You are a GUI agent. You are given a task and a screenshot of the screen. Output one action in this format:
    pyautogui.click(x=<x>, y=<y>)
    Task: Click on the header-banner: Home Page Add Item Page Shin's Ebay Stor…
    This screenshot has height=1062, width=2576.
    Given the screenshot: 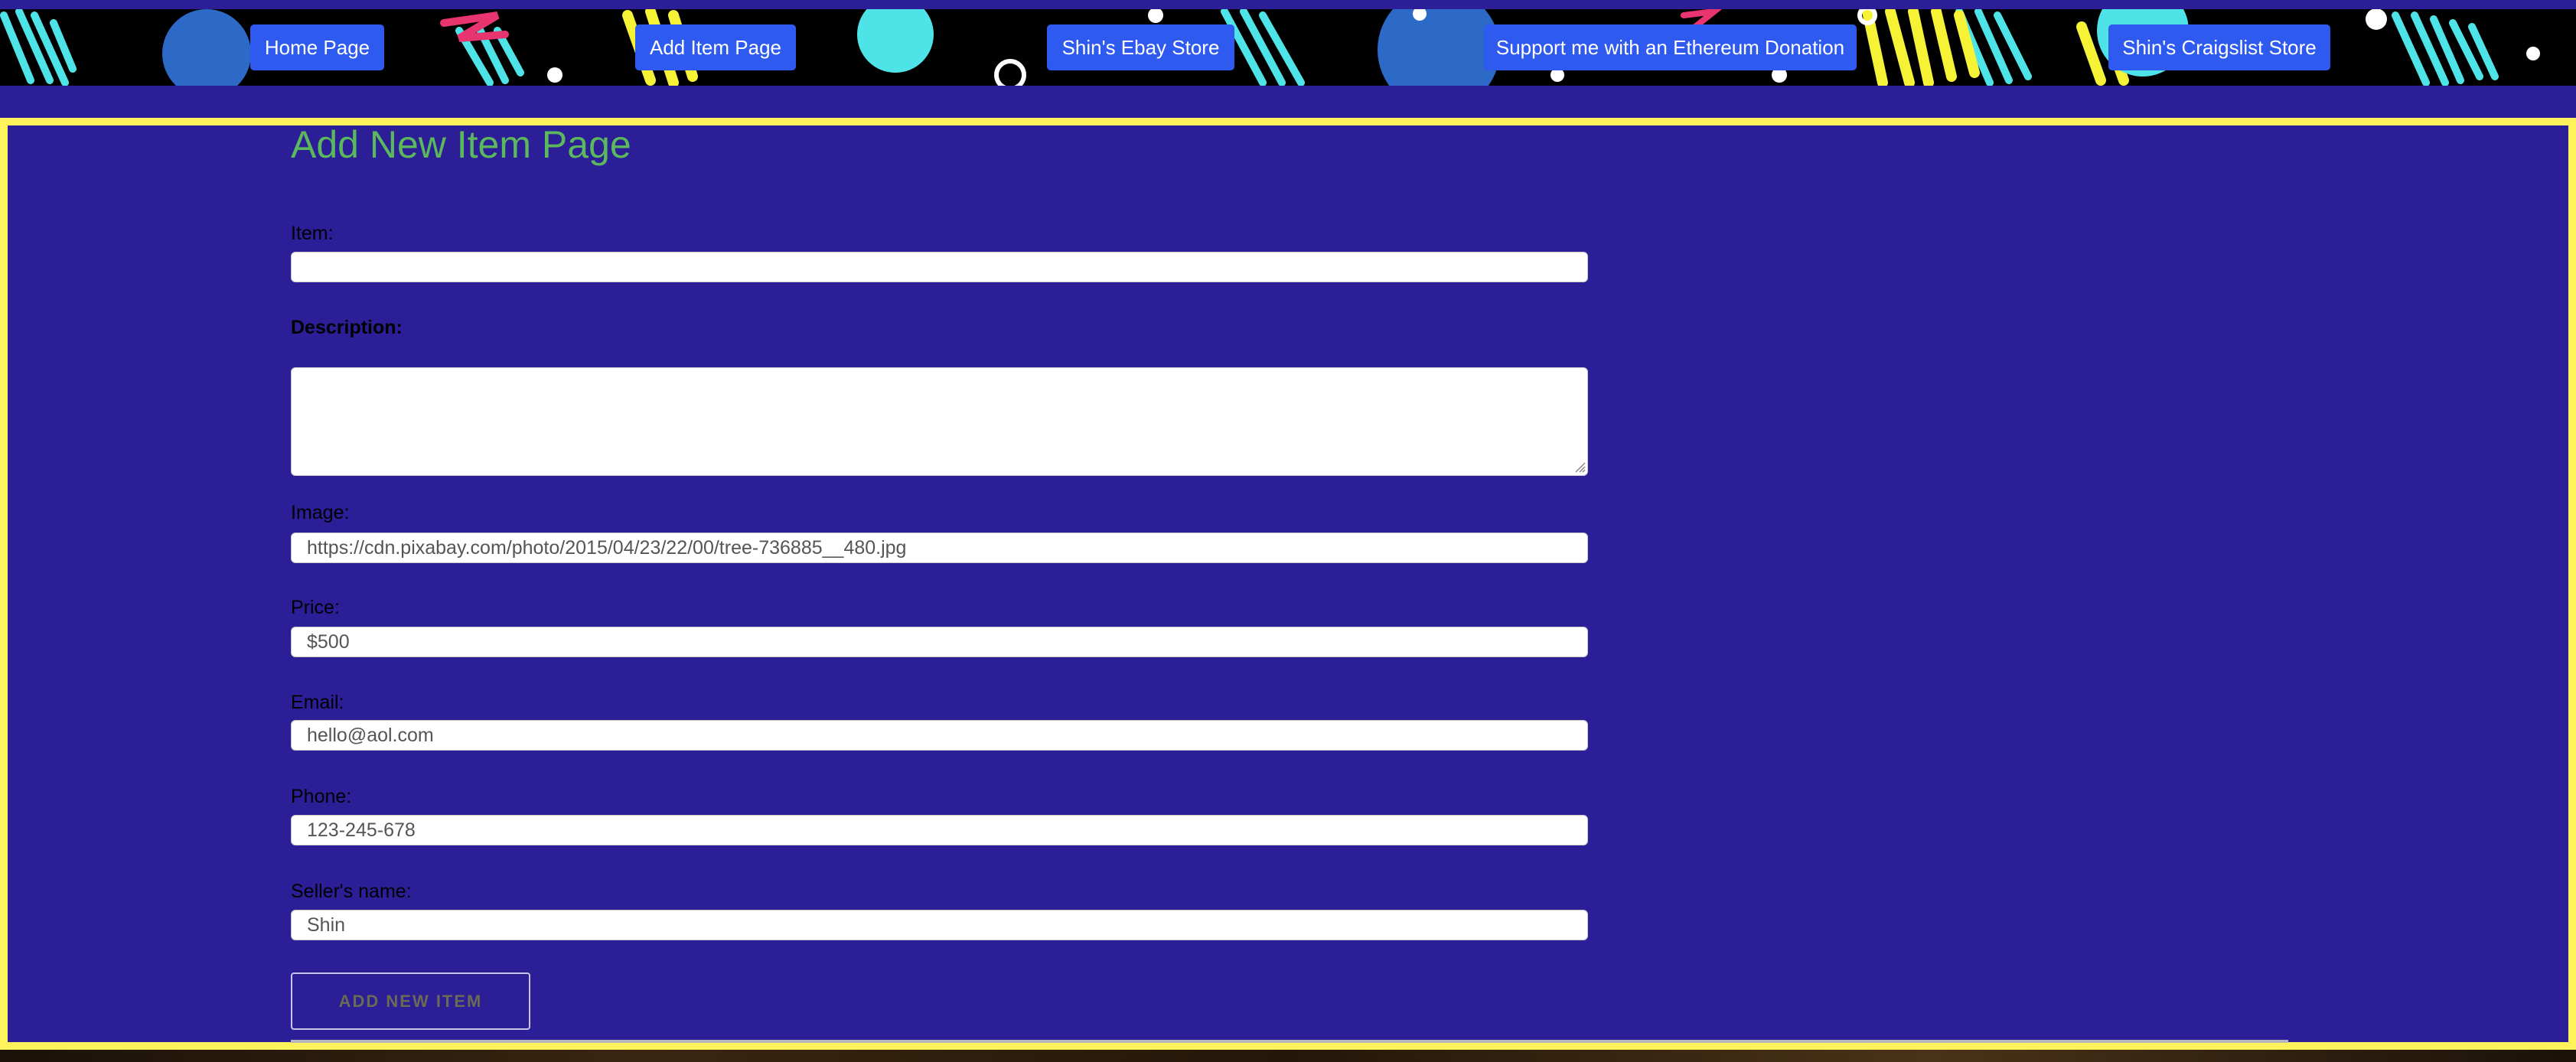 What is the action you would take?
    pyautogui.click(x=1288, y=43)
    